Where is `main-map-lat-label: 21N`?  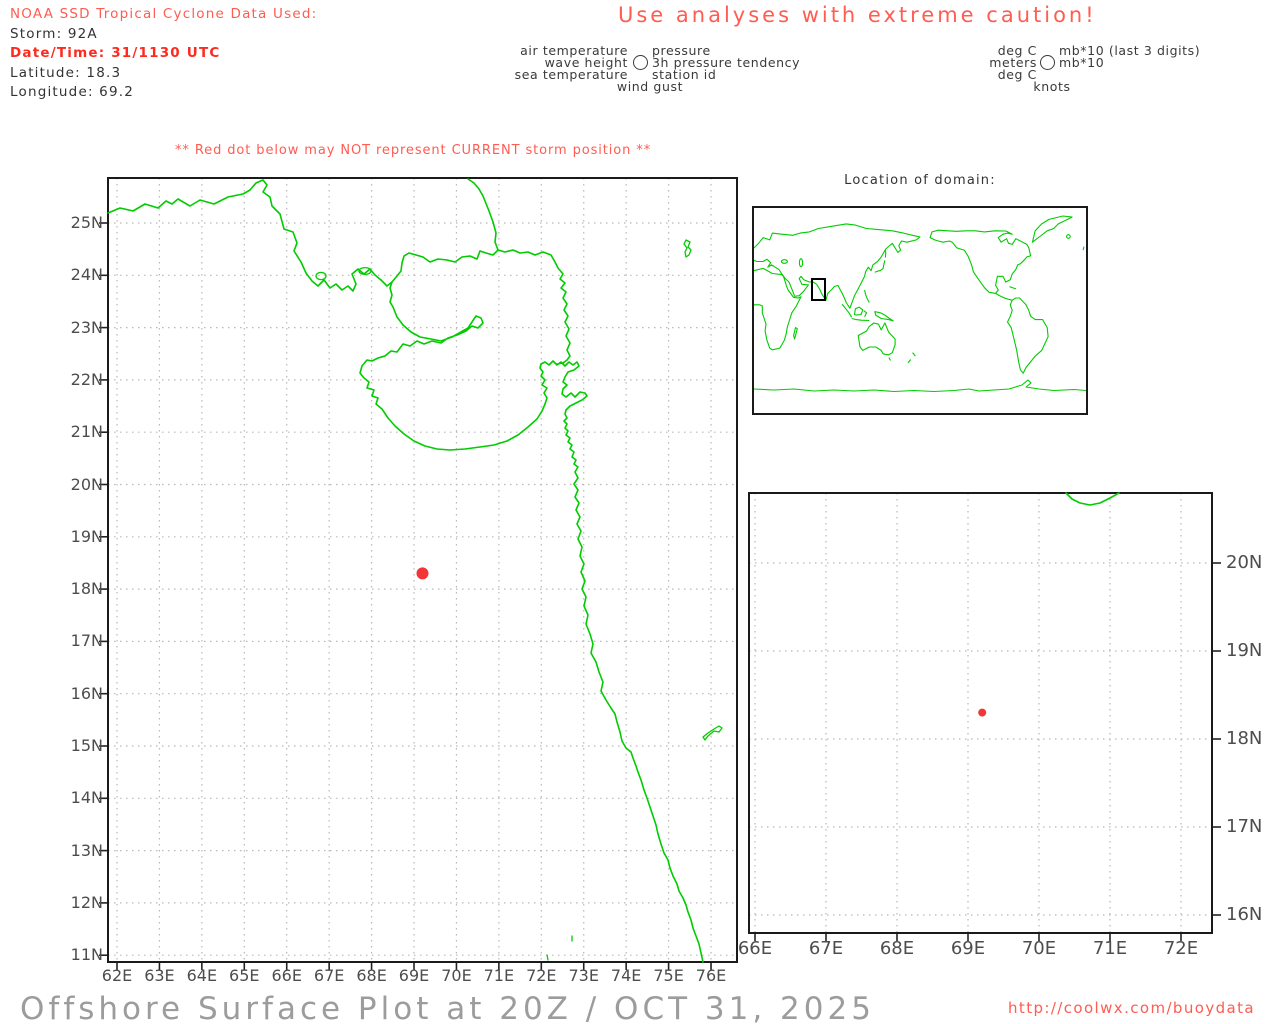
main-map-lat-label: 21N is located at coordinates (86, 432).